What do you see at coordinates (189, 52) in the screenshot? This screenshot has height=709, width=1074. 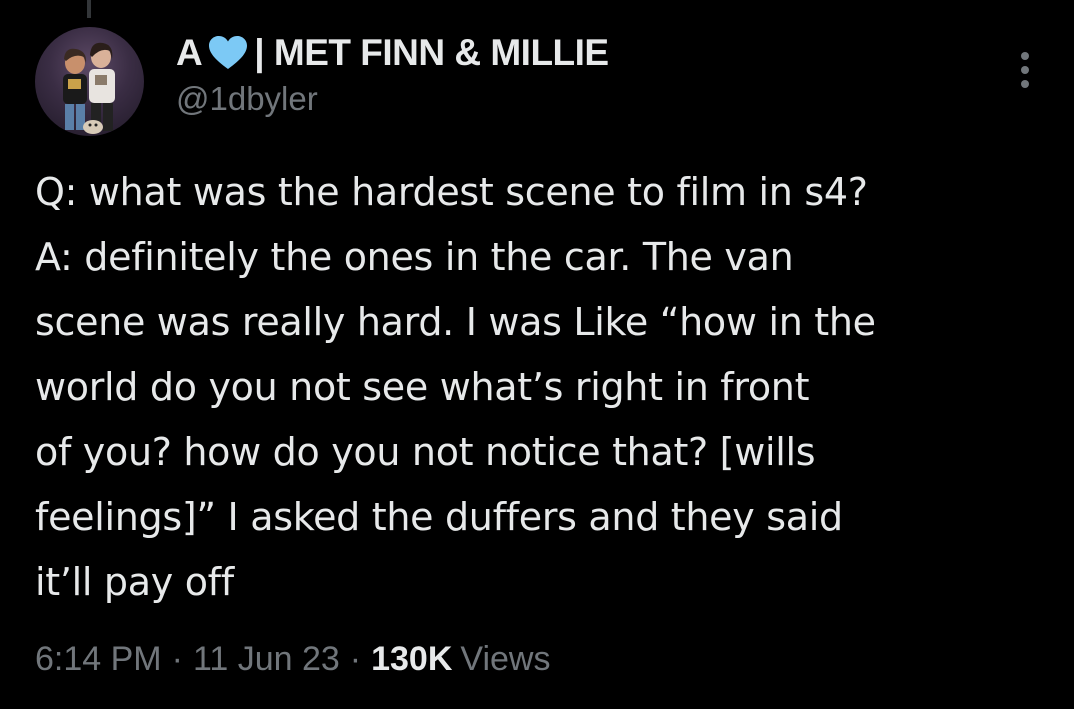 I see `display-name-prefix: A` at bounding box center [189, 52].